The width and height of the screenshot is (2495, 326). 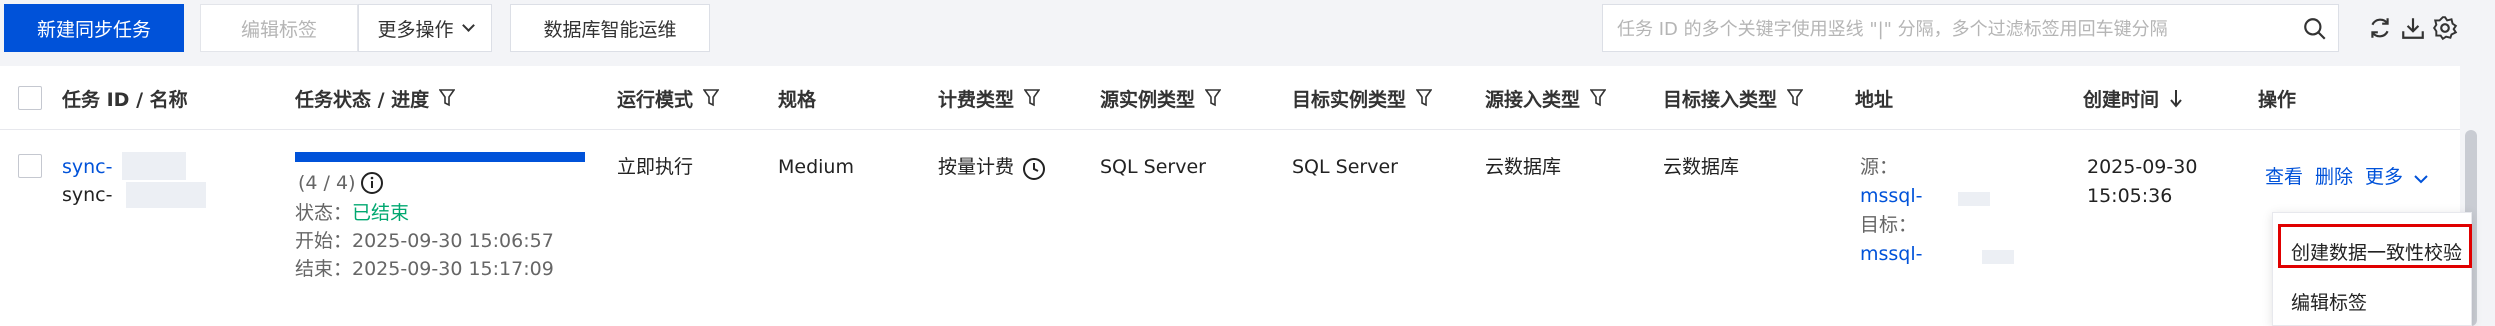 I want to click on clock-icon, so click(x=1034, y=169).